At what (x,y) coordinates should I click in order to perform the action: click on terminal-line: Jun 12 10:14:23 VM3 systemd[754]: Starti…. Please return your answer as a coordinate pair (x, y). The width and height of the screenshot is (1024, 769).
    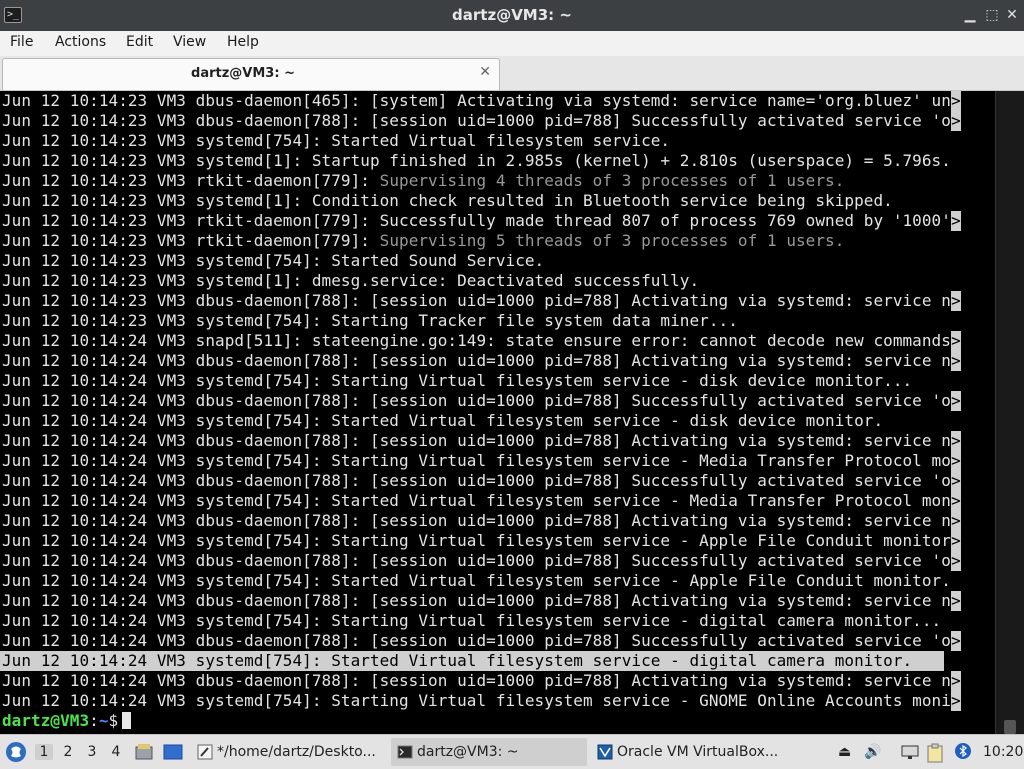
    Looking at the image, I should click on (497, 321).